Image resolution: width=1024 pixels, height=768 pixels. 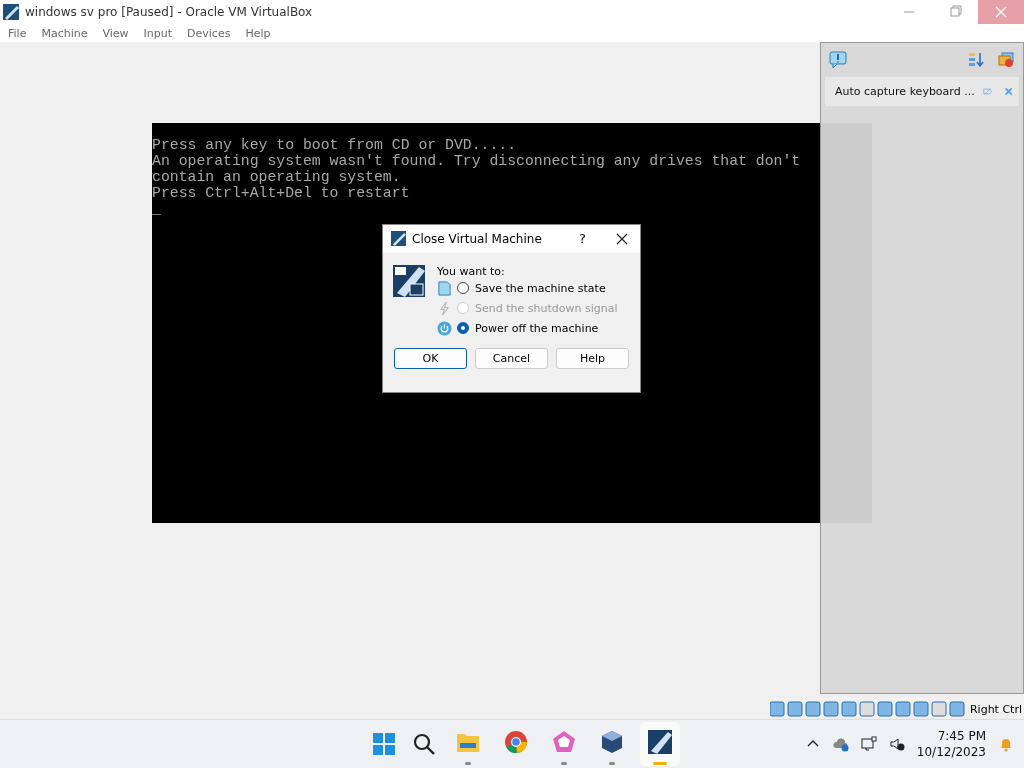 I want to click on radio-option: Power off the machine, so click(x=528, y=328).